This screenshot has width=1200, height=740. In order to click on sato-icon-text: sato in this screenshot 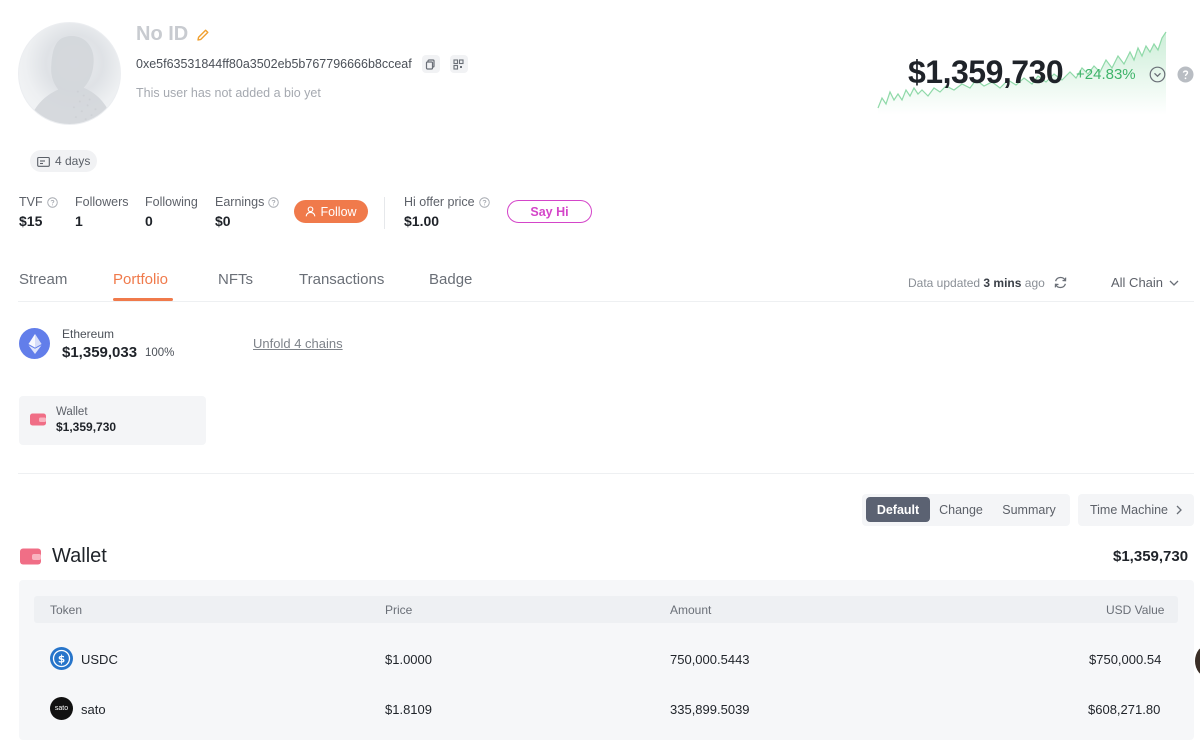, I will do `click(61, 708)`.